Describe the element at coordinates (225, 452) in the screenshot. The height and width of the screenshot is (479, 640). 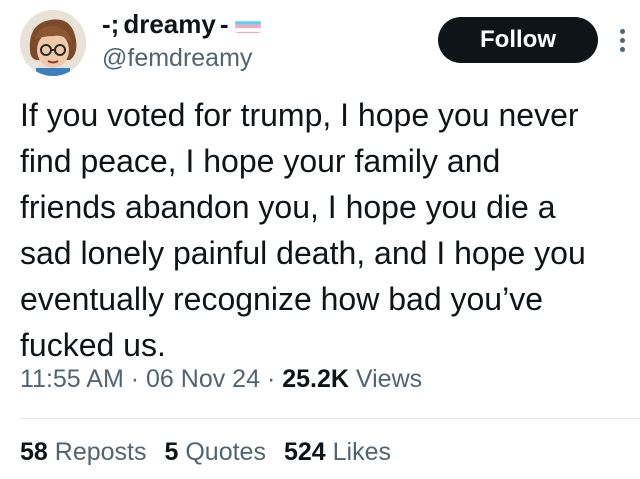
I see `quotes-label: Quotes` at that location.